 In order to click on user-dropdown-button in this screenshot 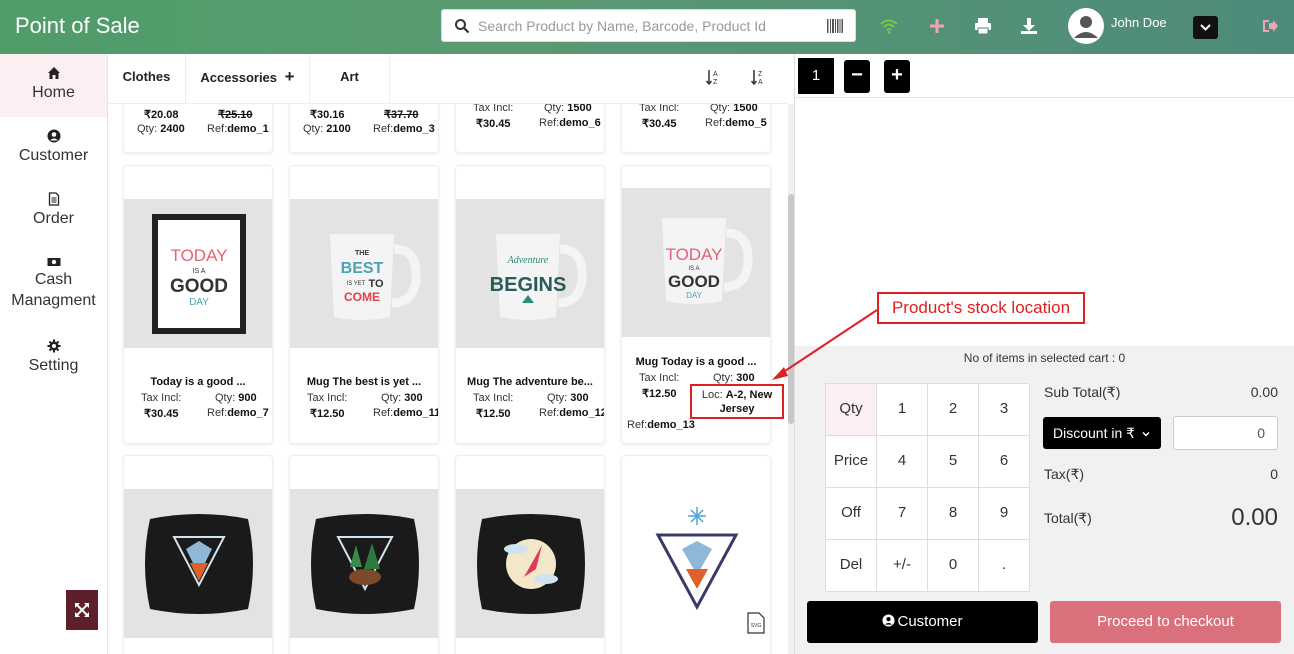, I will do `click(1205, 27)`.